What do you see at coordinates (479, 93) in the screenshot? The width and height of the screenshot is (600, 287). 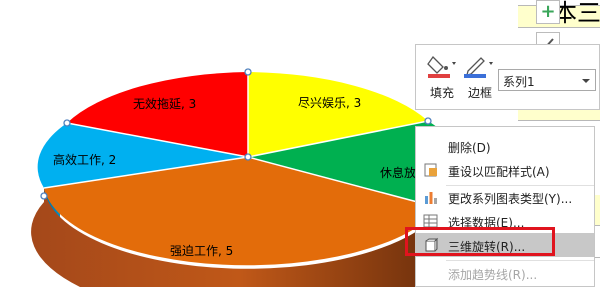 I see `border-label: 边框` at bounding box center [479, 93].